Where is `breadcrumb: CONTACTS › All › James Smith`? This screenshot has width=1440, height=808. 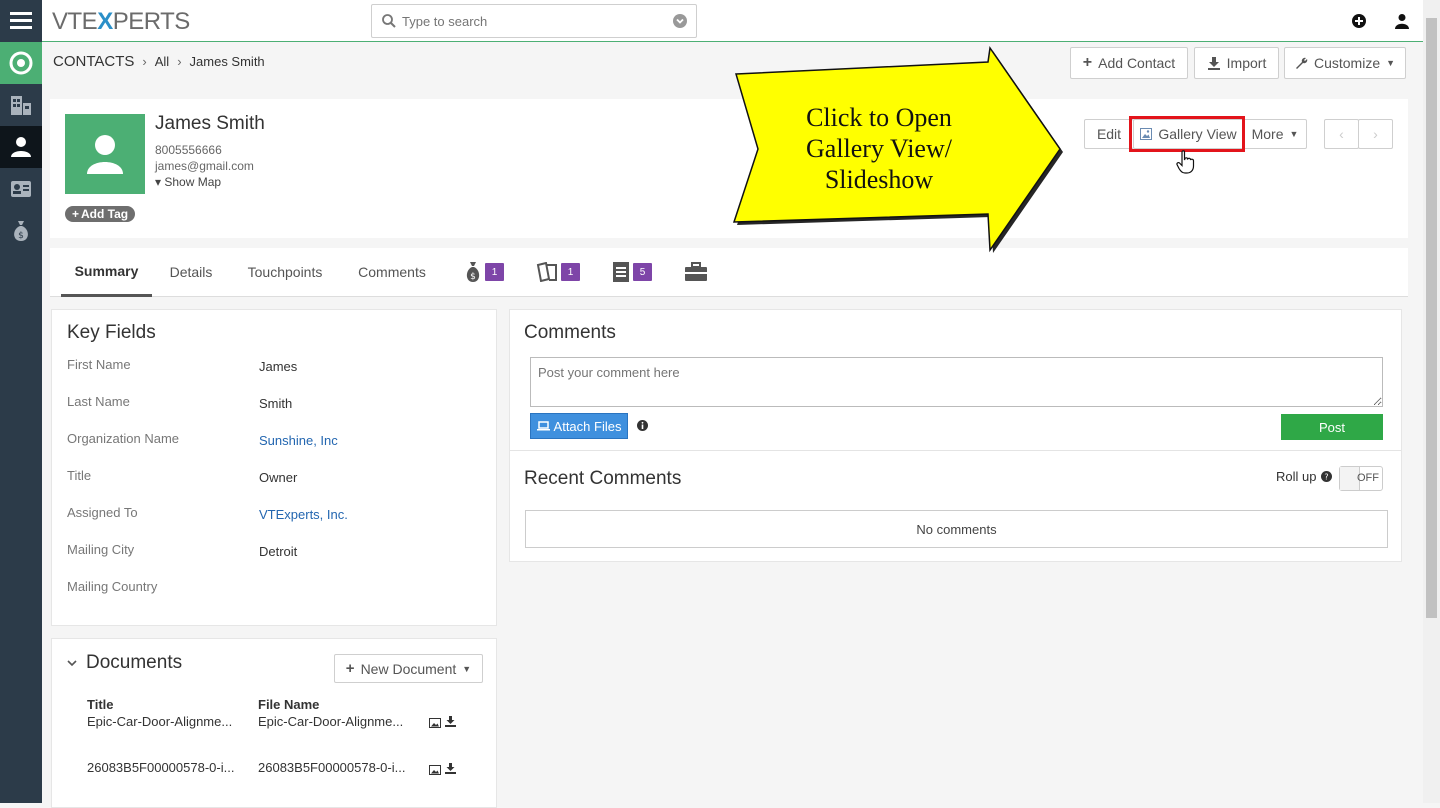 breadcrumb: CONTACTS › All › James Smith is located at coordinates (159, 61).